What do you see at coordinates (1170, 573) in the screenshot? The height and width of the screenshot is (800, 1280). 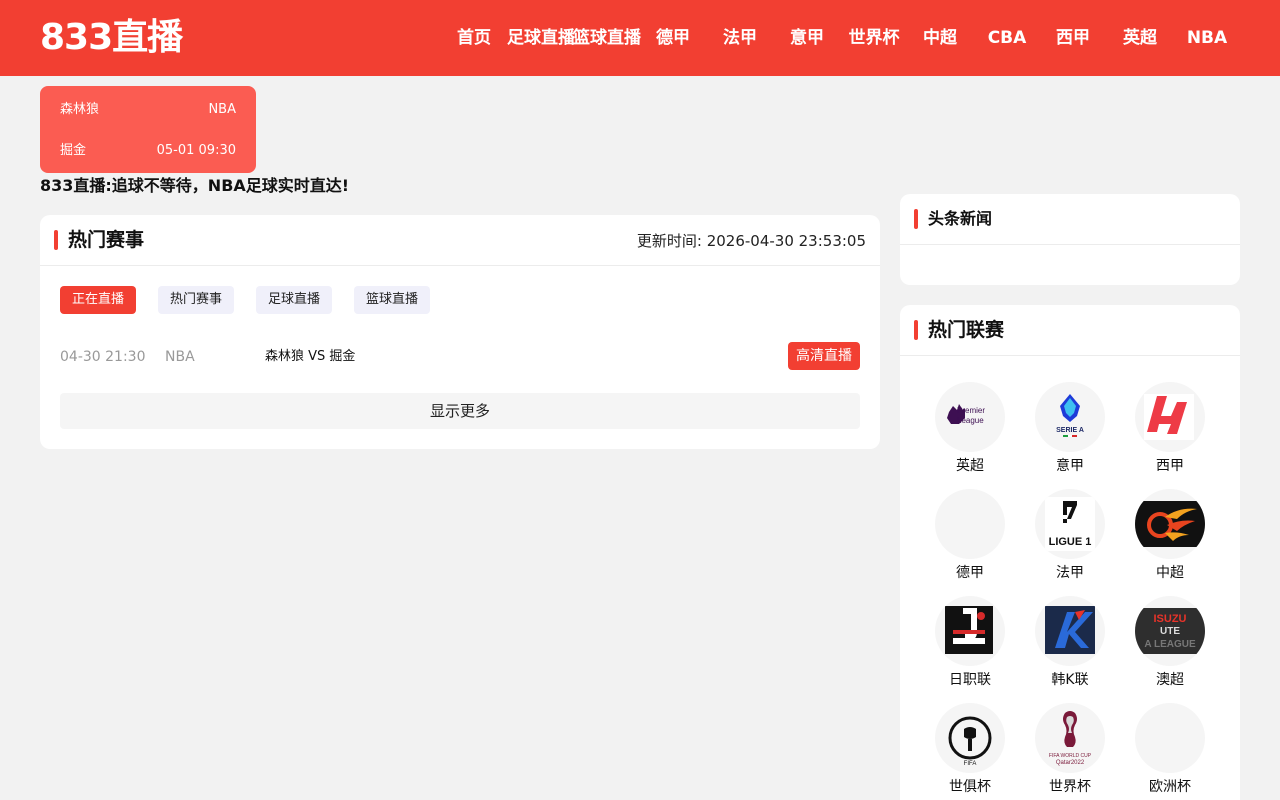 I see `league-name: 中超` at bounding box center [1170, 573].